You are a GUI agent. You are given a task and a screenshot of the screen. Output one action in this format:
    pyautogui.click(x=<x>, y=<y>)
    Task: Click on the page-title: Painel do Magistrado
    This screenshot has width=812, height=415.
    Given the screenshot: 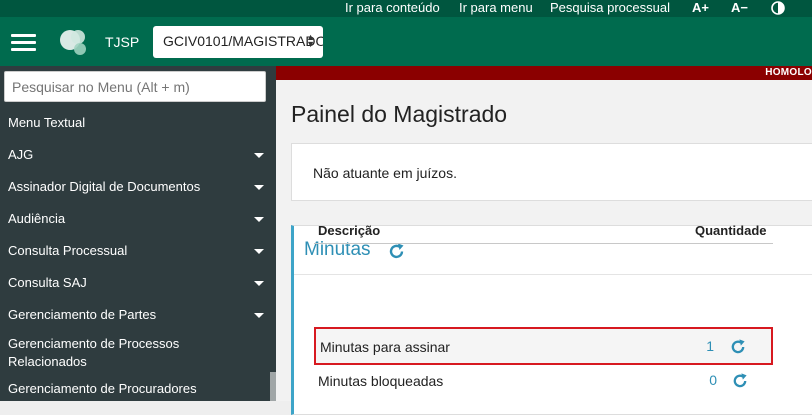 What is the action you would take?
    pyautogui.click(x=399, y=114)
    